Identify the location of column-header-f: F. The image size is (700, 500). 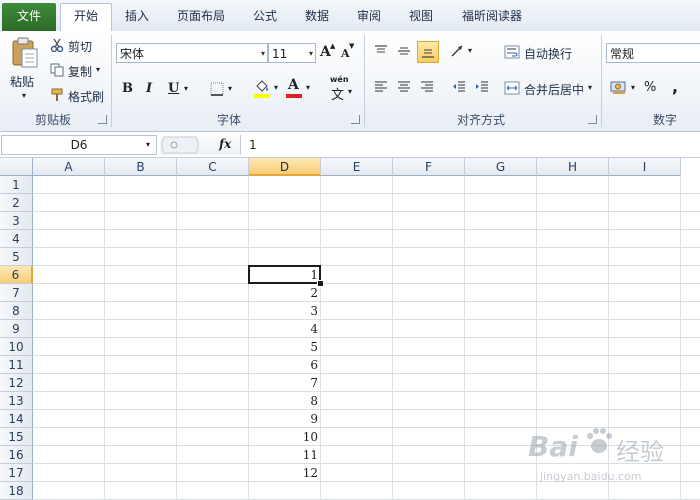
(429, 167).